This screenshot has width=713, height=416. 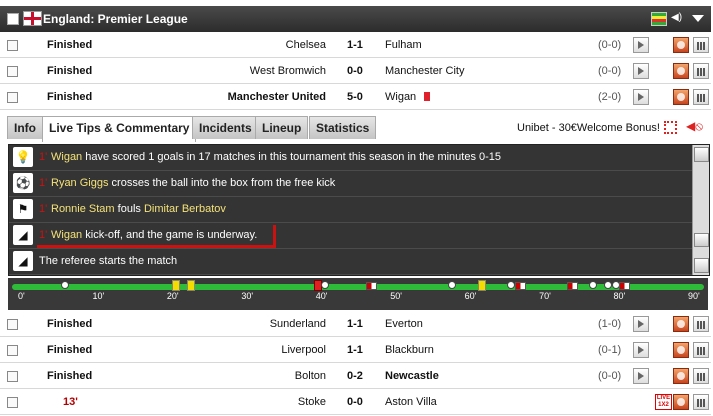 What do you see at coordinates (277, 97) in the screenshot?
I see `home-team: Manchester United` at bounding box center [277, 97].